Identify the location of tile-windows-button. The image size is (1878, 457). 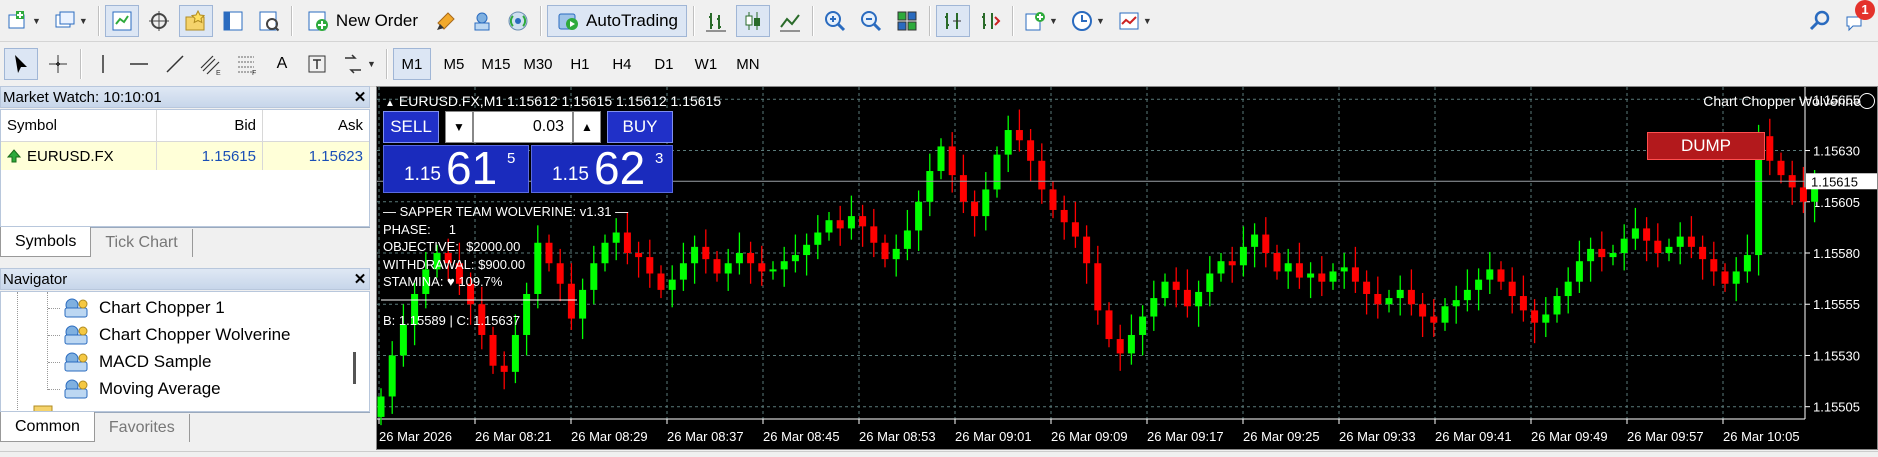
(907, 21).